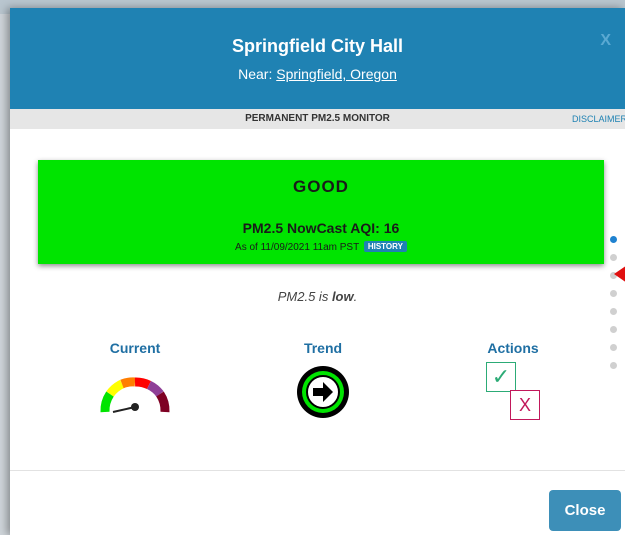 The height and width of the screenshot is (535, 625). What do you see at coordinates (355, 296) in the screenshot?
I see `status-suffix: .` at bounding box center [355, 296].